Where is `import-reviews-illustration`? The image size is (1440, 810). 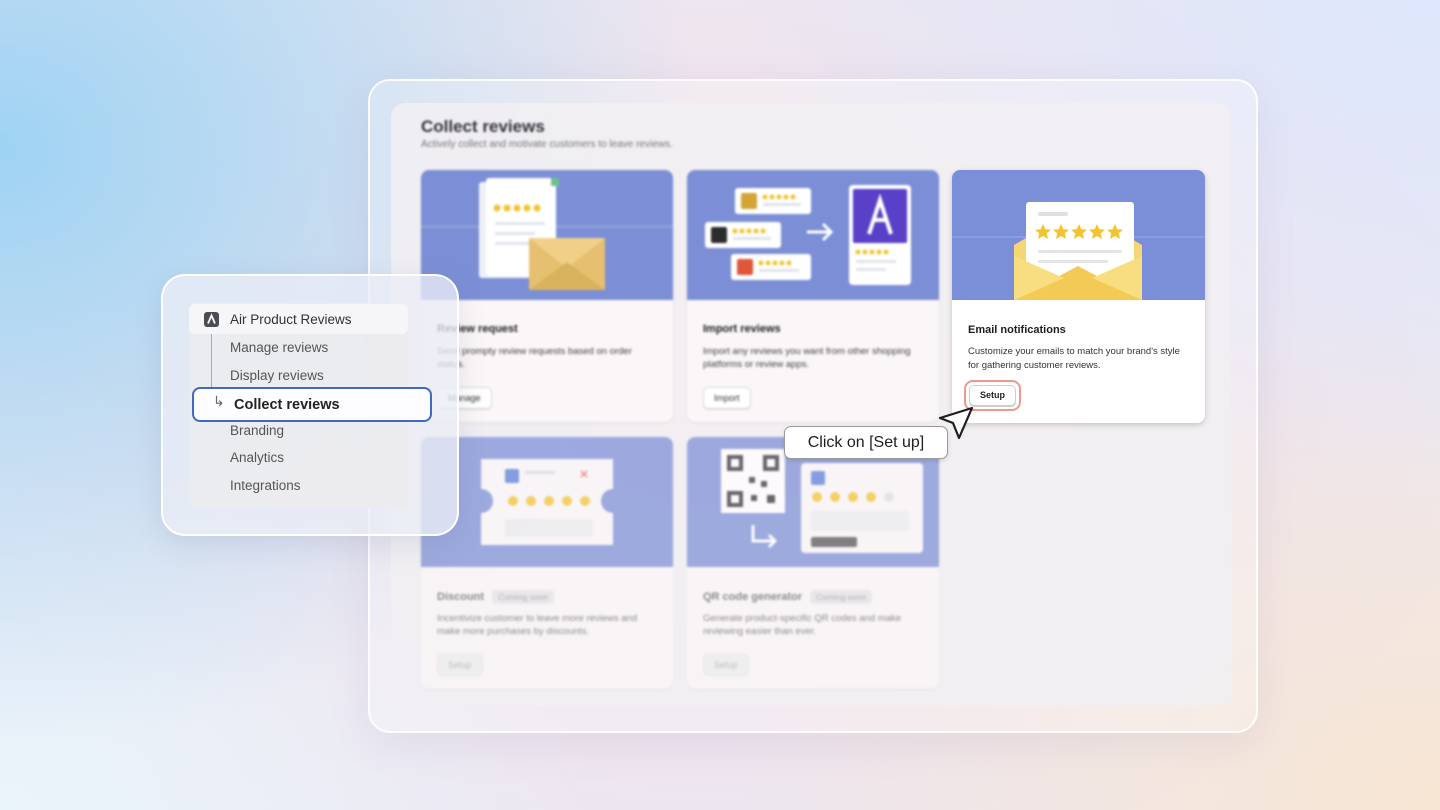
import-reviews-illustration is located at coordinates (813, 235).